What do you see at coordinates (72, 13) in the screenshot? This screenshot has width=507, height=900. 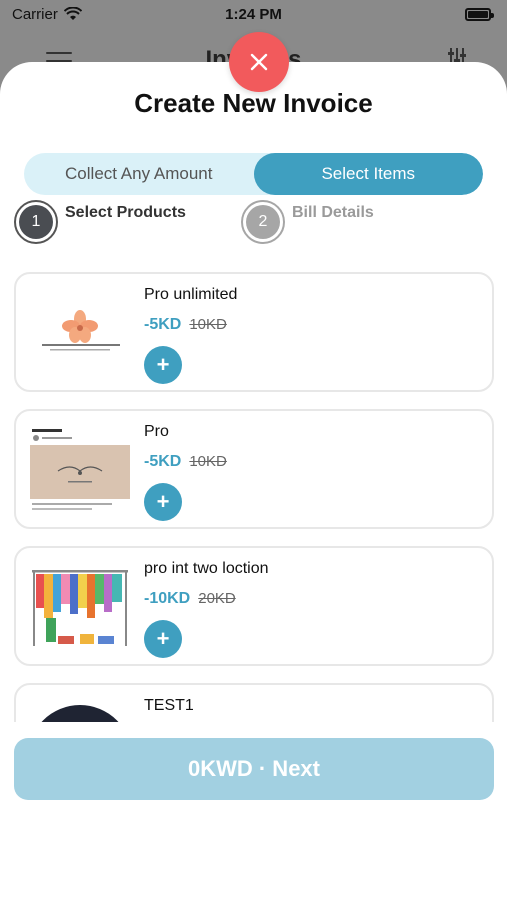 I see `wifi-icon` at bounding box center [72, 13].